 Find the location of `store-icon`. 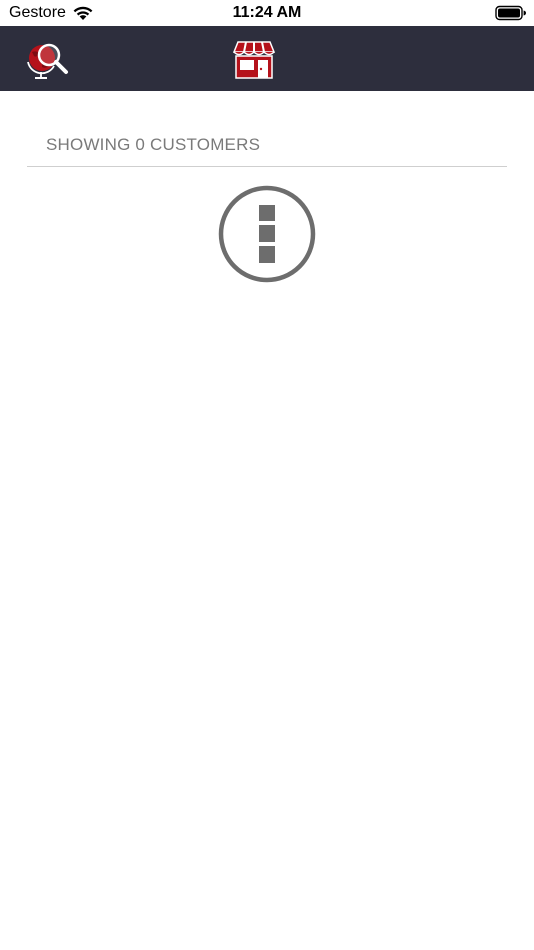

store-icon is located at coordinates (254, 60).